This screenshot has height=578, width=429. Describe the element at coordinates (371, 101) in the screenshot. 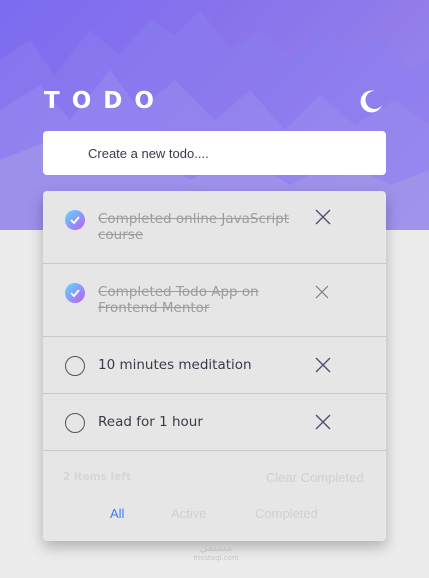

I see `moon-icon` at that location.